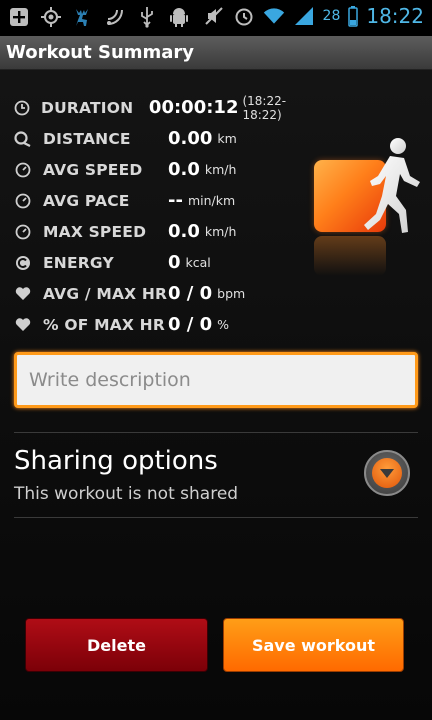  What do you see at coordinates (216, 53) in the screenshot?
I see `title-bar: Workout Summary` at bounding box center [216, 53].